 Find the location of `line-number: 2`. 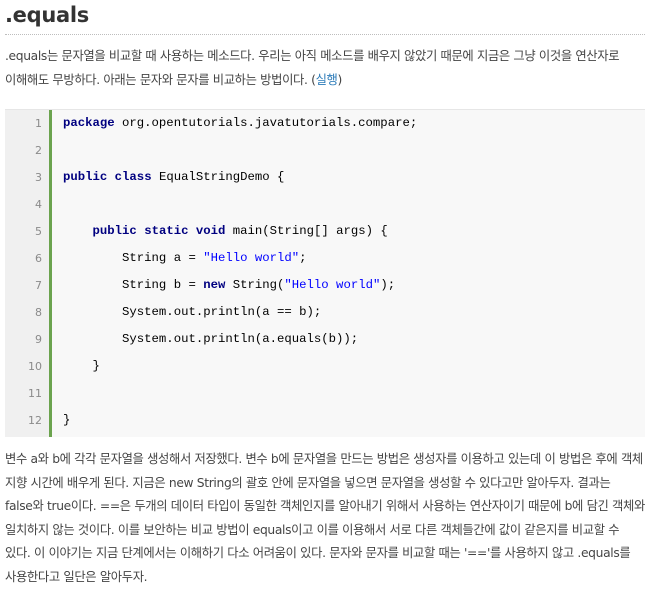

line-number: 2 is located at coordinates (38, 150).